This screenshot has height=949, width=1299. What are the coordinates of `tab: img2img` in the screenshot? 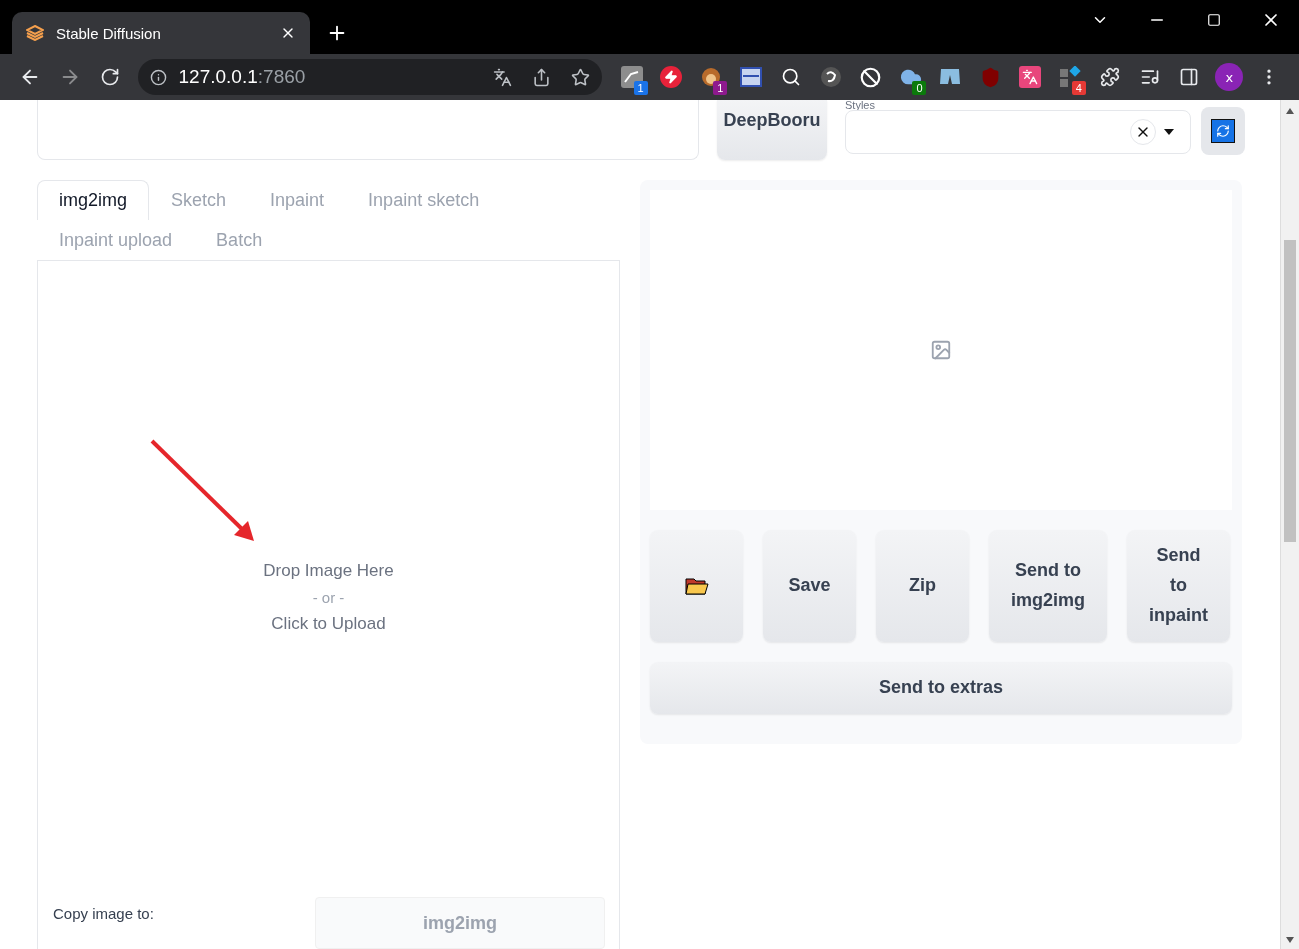 It's located at (93, 200).